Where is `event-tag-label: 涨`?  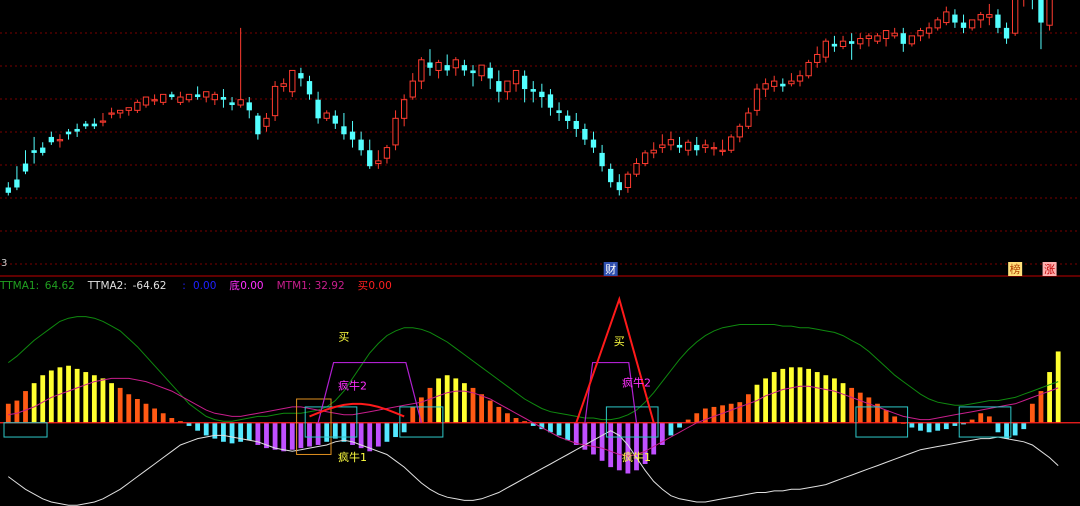
event-tag-label: 涨 is located at coordinates (1049, 269).